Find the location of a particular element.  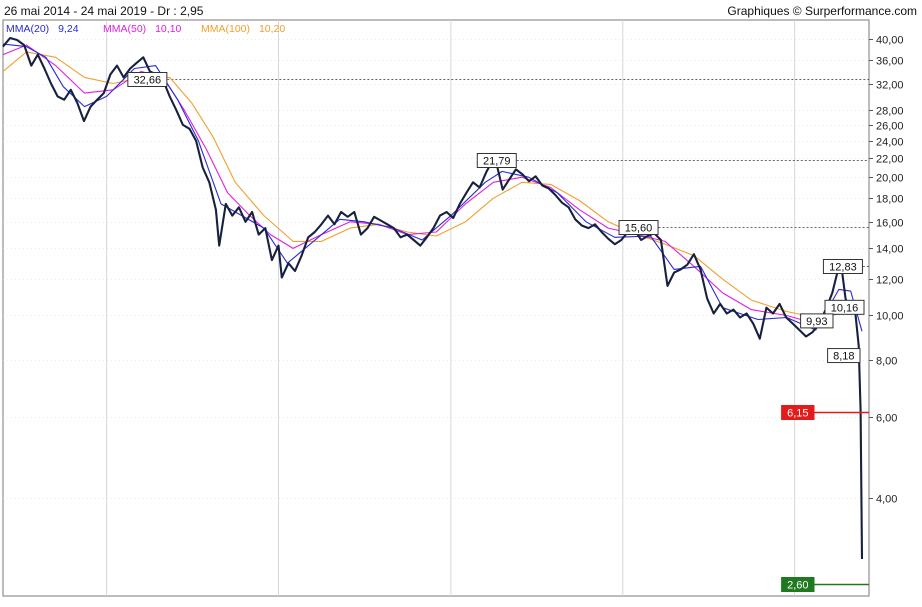

price-label-text: 9,93 is located at coordinates (816, 322).